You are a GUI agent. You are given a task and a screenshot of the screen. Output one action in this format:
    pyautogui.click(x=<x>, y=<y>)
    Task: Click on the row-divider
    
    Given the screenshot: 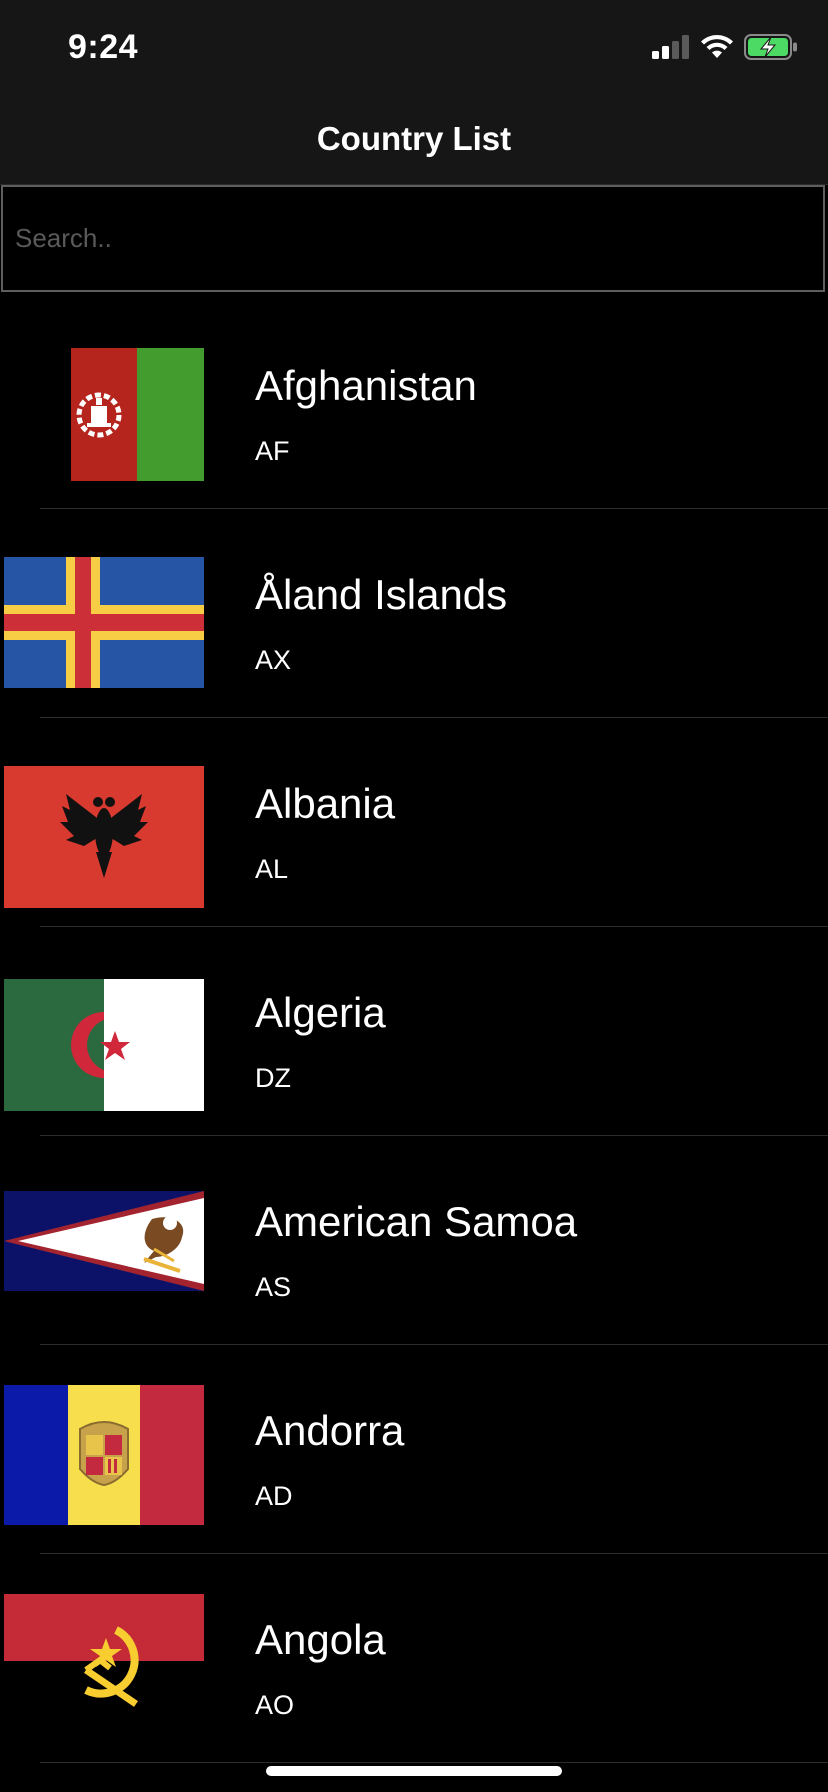 What is the action you would take?
    pyautogui.click(x=434, y=1762)
    